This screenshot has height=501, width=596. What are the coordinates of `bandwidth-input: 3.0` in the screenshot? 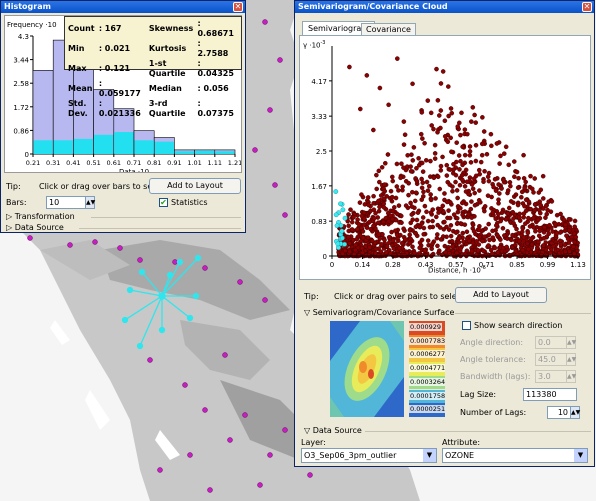 It's located at (551, 376).